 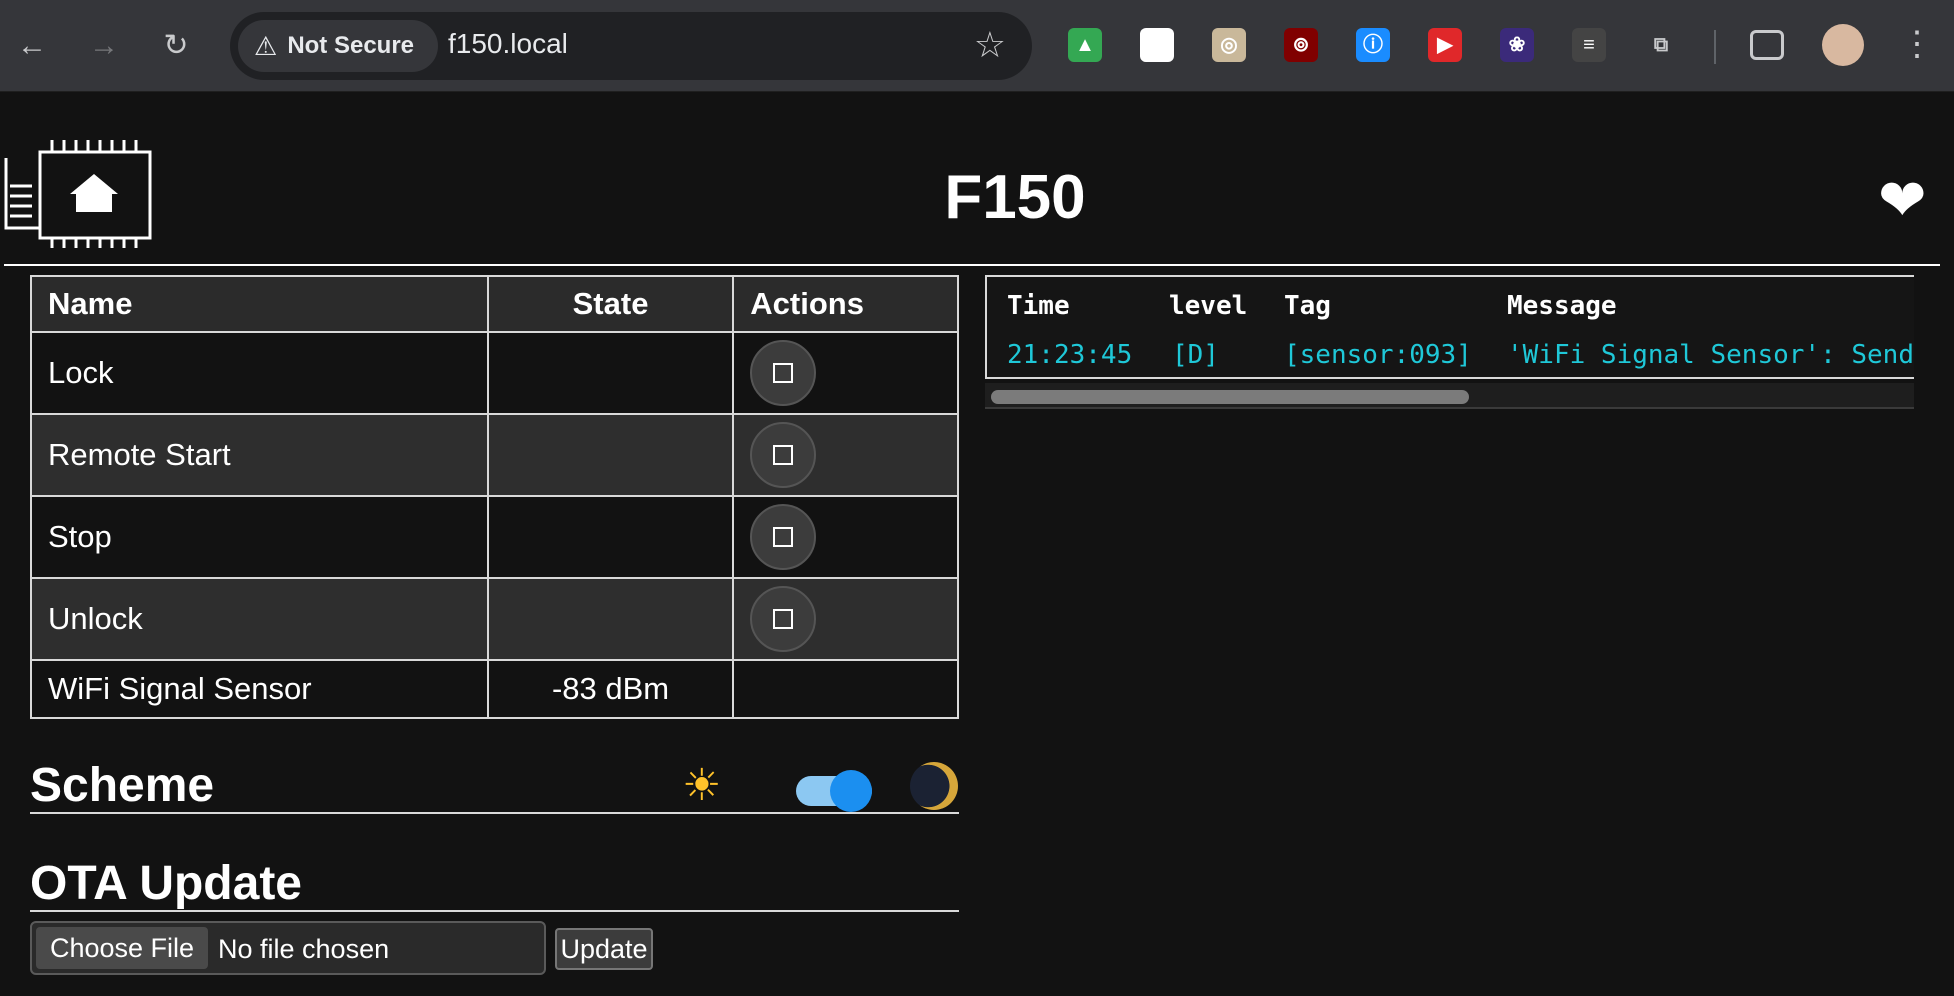 I want to click on entity-name: Remote Start, so click(x=259, y=455).